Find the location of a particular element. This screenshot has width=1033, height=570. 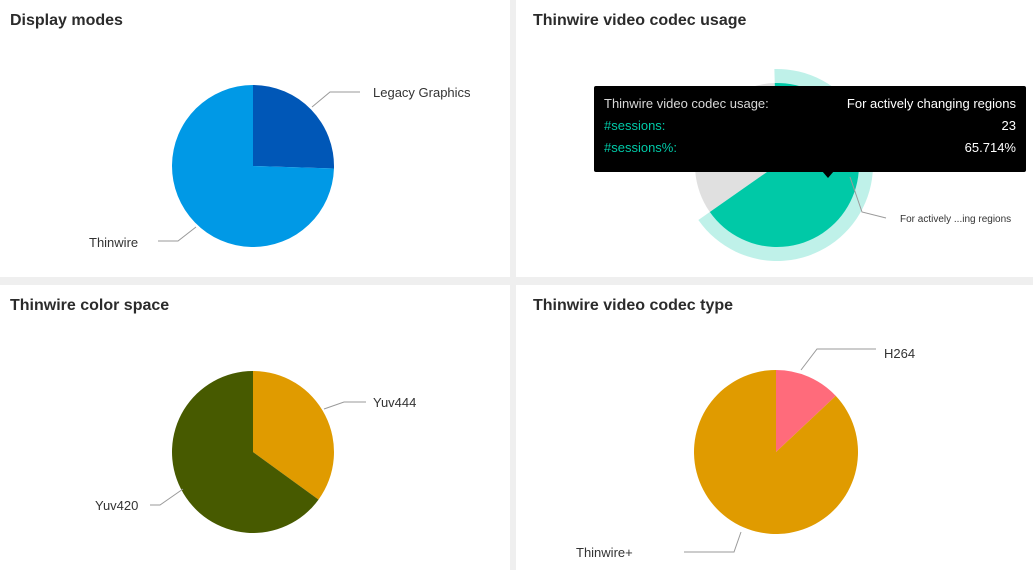

tooltip-key-sessions: #sessions: is located at coordinates (635, 125).